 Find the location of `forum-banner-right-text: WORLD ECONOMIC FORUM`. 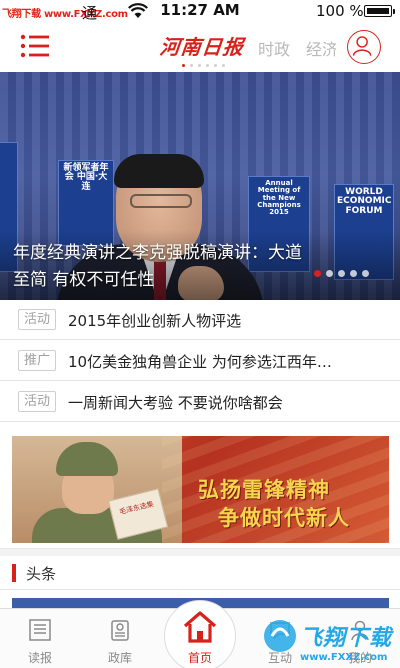

forum-banner-right-text: WORLD ECONOMIC FORUM is located at coordinates (364, 201).